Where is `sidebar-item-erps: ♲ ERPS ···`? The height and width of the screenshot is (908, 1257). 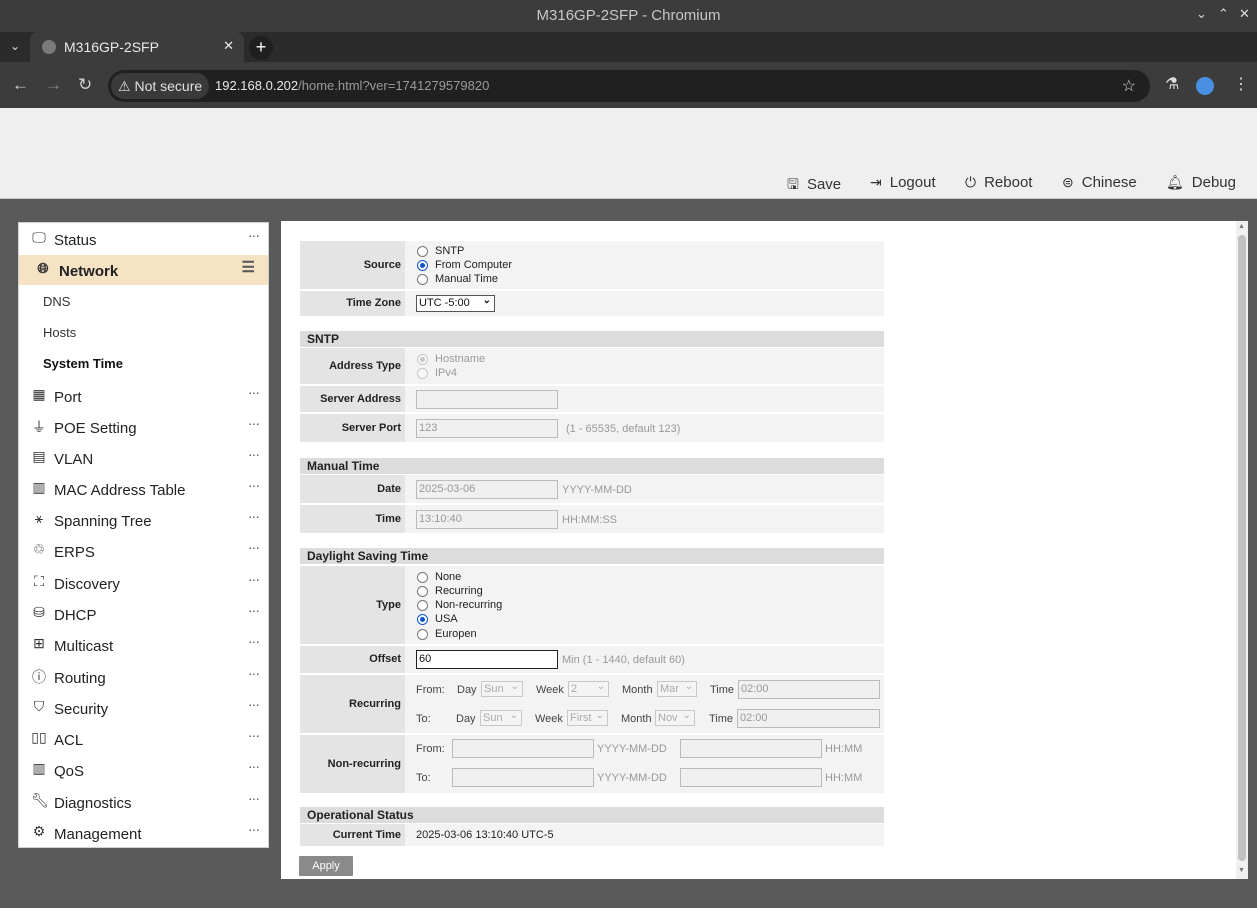
sidebar-item-erps: ♲ ERPS ··· is located at coordinates (143, 551).